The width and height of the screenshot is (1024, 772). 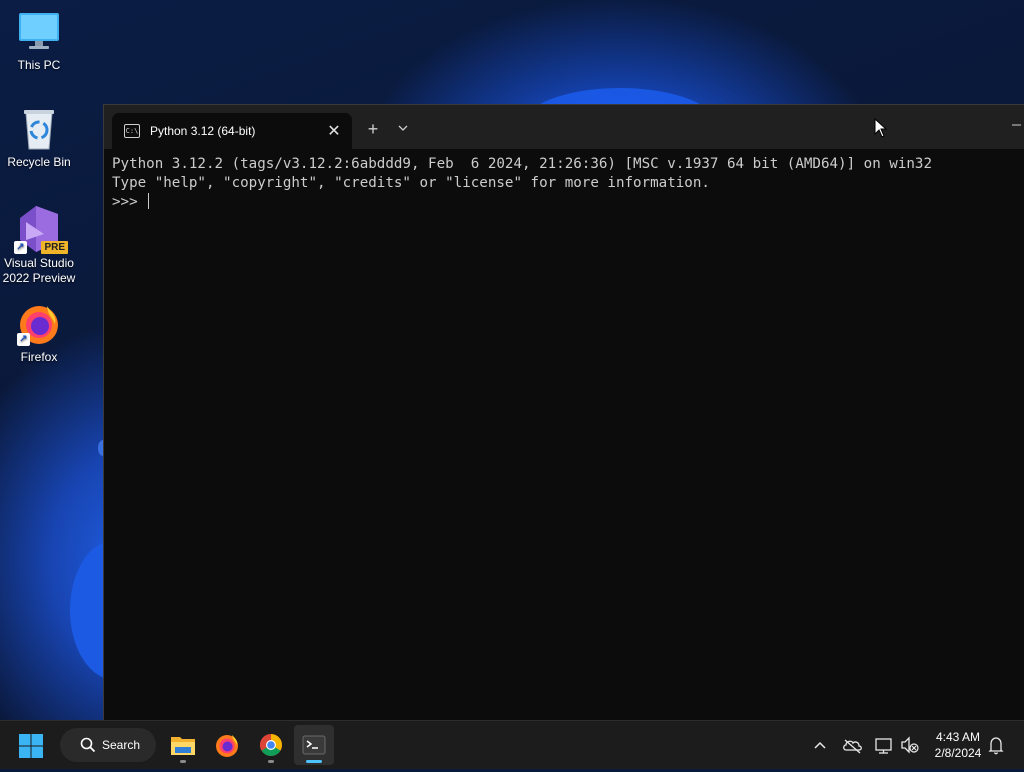 What do you see at coordinates (373, 129) in the screenshot?
I see `new-tab-button: +` at bounding box center [373, 129].